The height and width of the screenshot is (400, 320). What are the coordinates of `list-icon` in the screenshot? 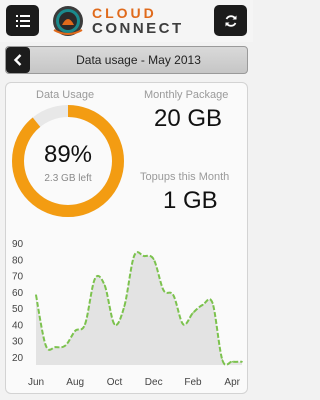 It's located at (22, 20).